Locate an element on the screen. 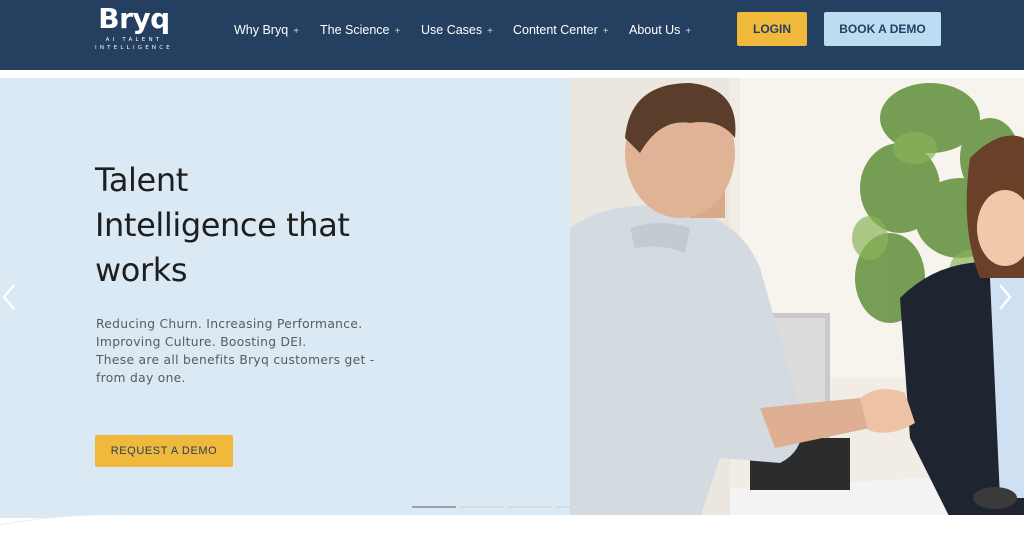  subtext-line: Improving Culture. Boosting DEI. is located at coordinates (201, 342).